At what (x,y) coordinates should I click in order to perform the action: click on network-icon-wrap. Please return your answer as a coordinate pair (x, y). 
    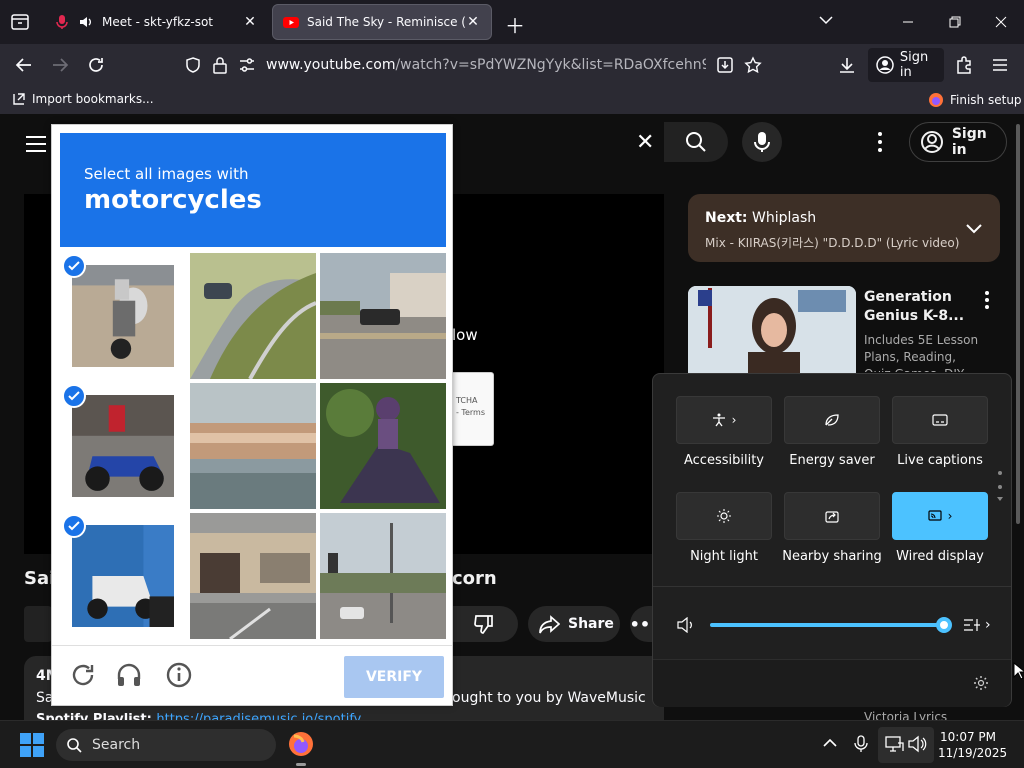
    Looking at the image, I should click on (894, 746).